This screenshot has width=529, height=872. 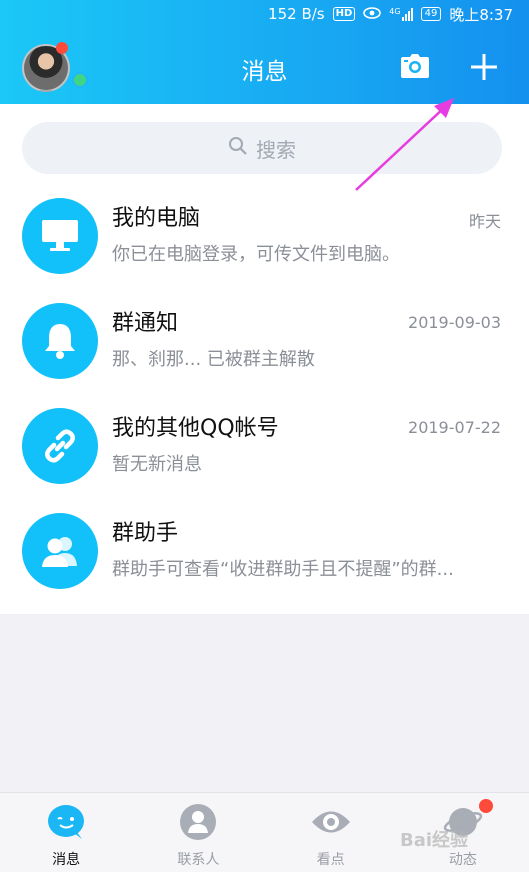 I want to click on list-item: 我的其他QQ帐号 暂无新消息 2019-07-22, so click(x=264, y=444).